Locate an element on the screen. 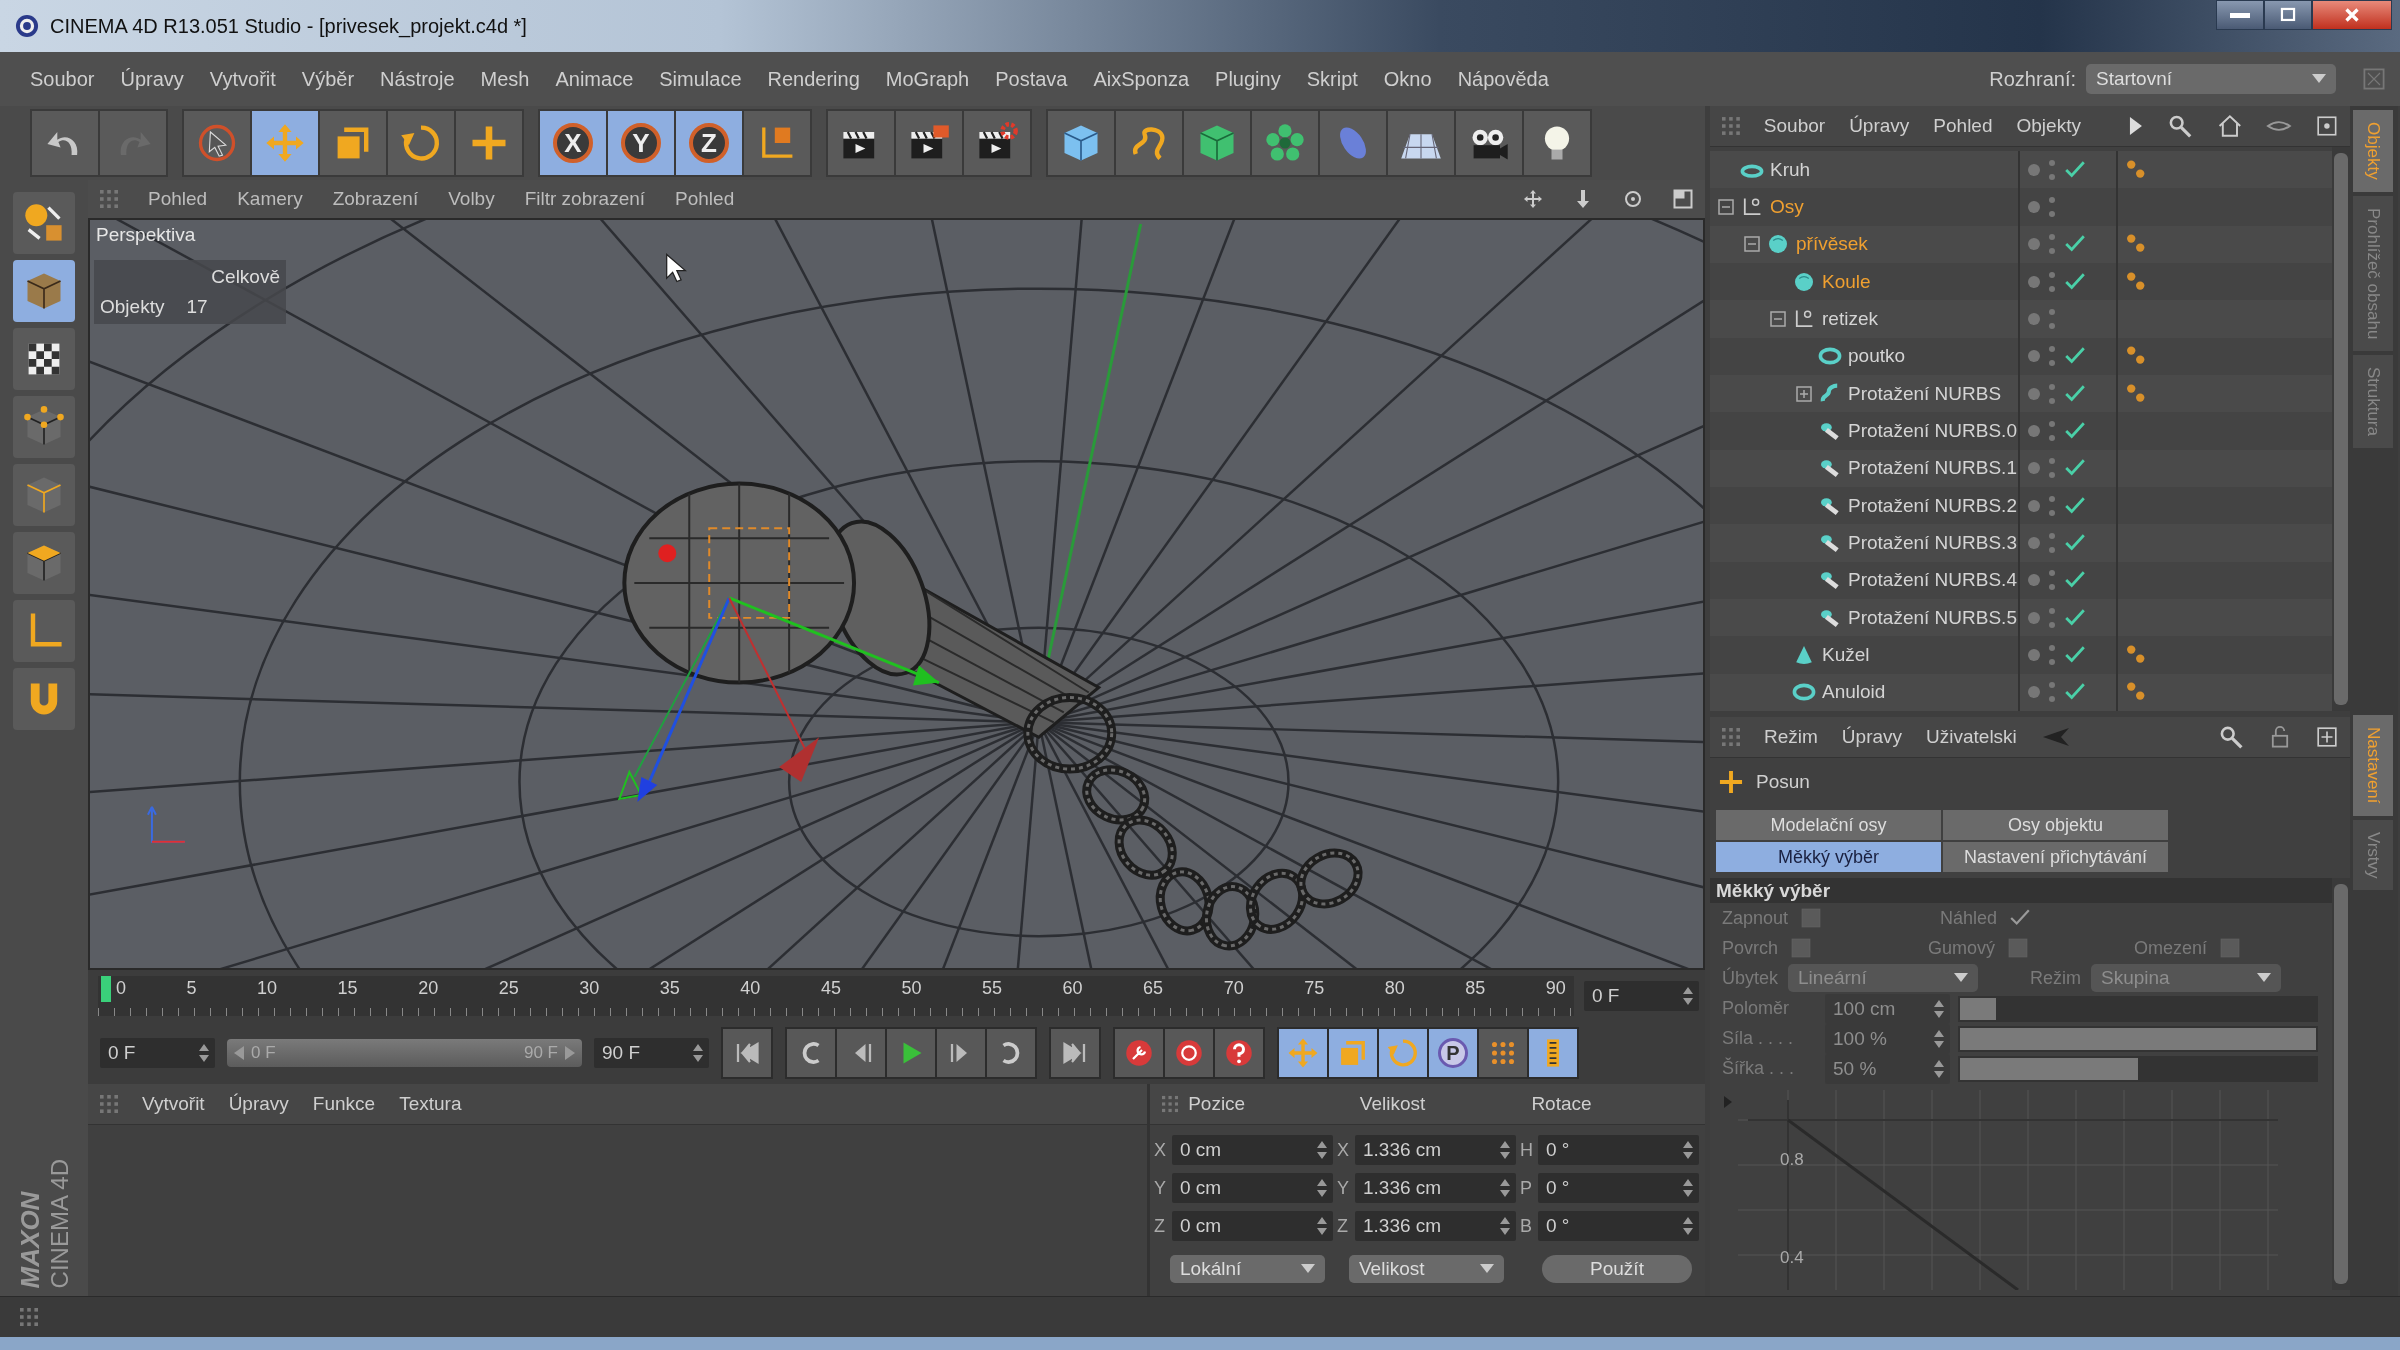 This screenshot has width=2400, height=1350. frame-field: 0 F is located at coordinates (1641, 996).